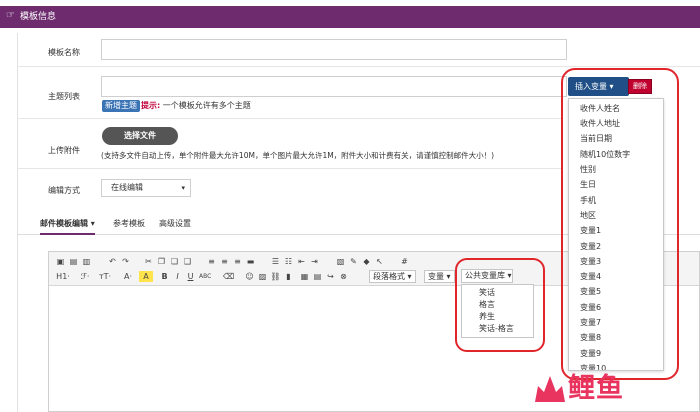 The height and width of the screenshot is (412, 700). Describe the element at coordinates (550, 389) in the screenshot. I see `fire-logo-icon` at that location.